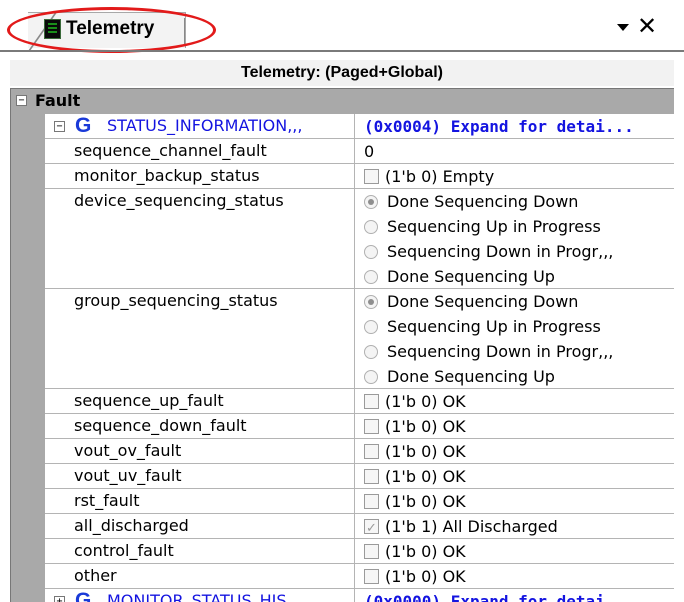  I want to click on annotation-oval, so click(111, 30).